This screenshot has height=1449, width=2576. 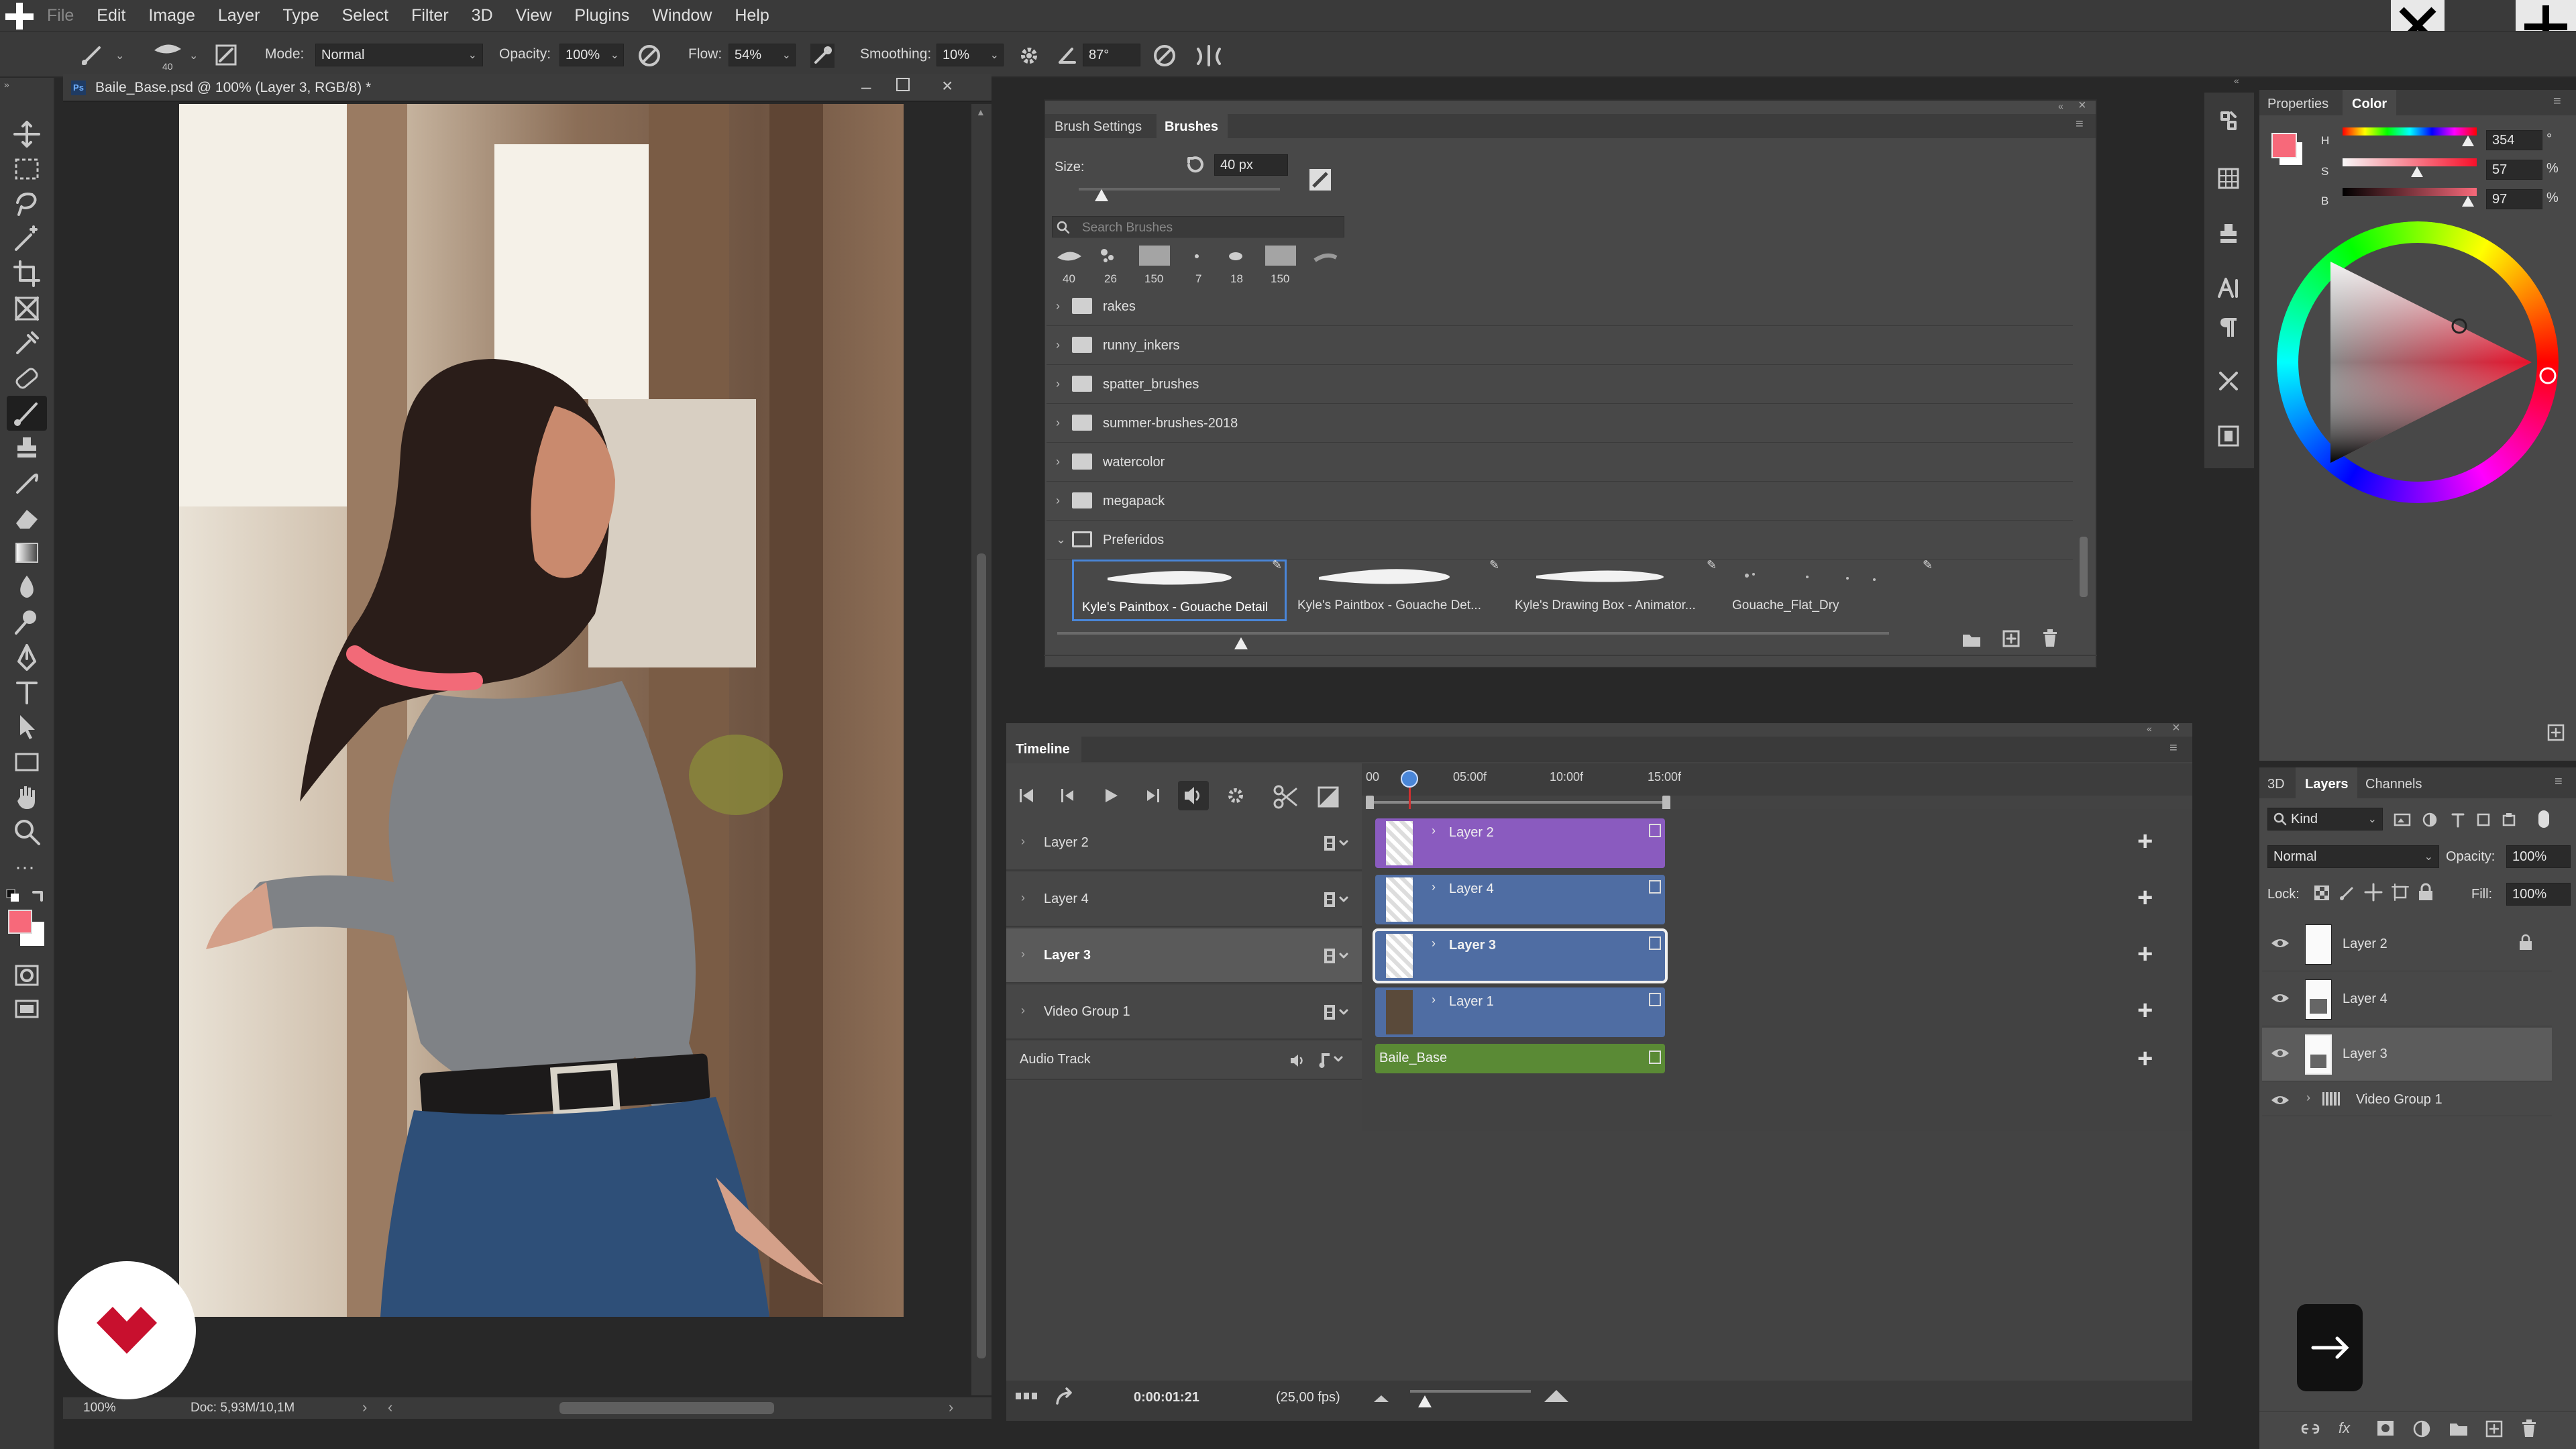 I want to click on path-selection-icon, so click(x=27, y=727).